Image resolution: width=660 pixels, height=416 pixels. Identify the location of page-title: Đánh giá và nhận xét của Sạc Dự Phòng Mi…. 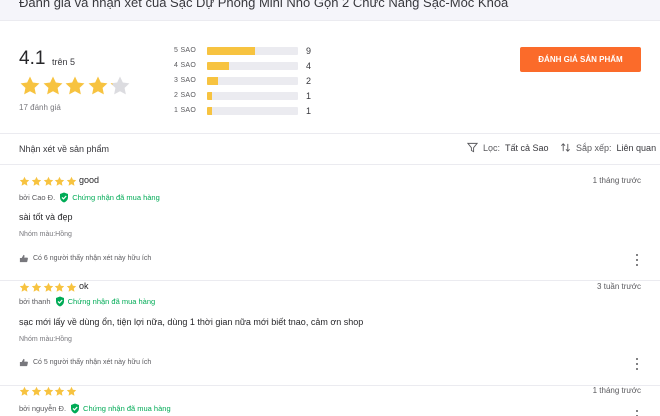
(264, 5).